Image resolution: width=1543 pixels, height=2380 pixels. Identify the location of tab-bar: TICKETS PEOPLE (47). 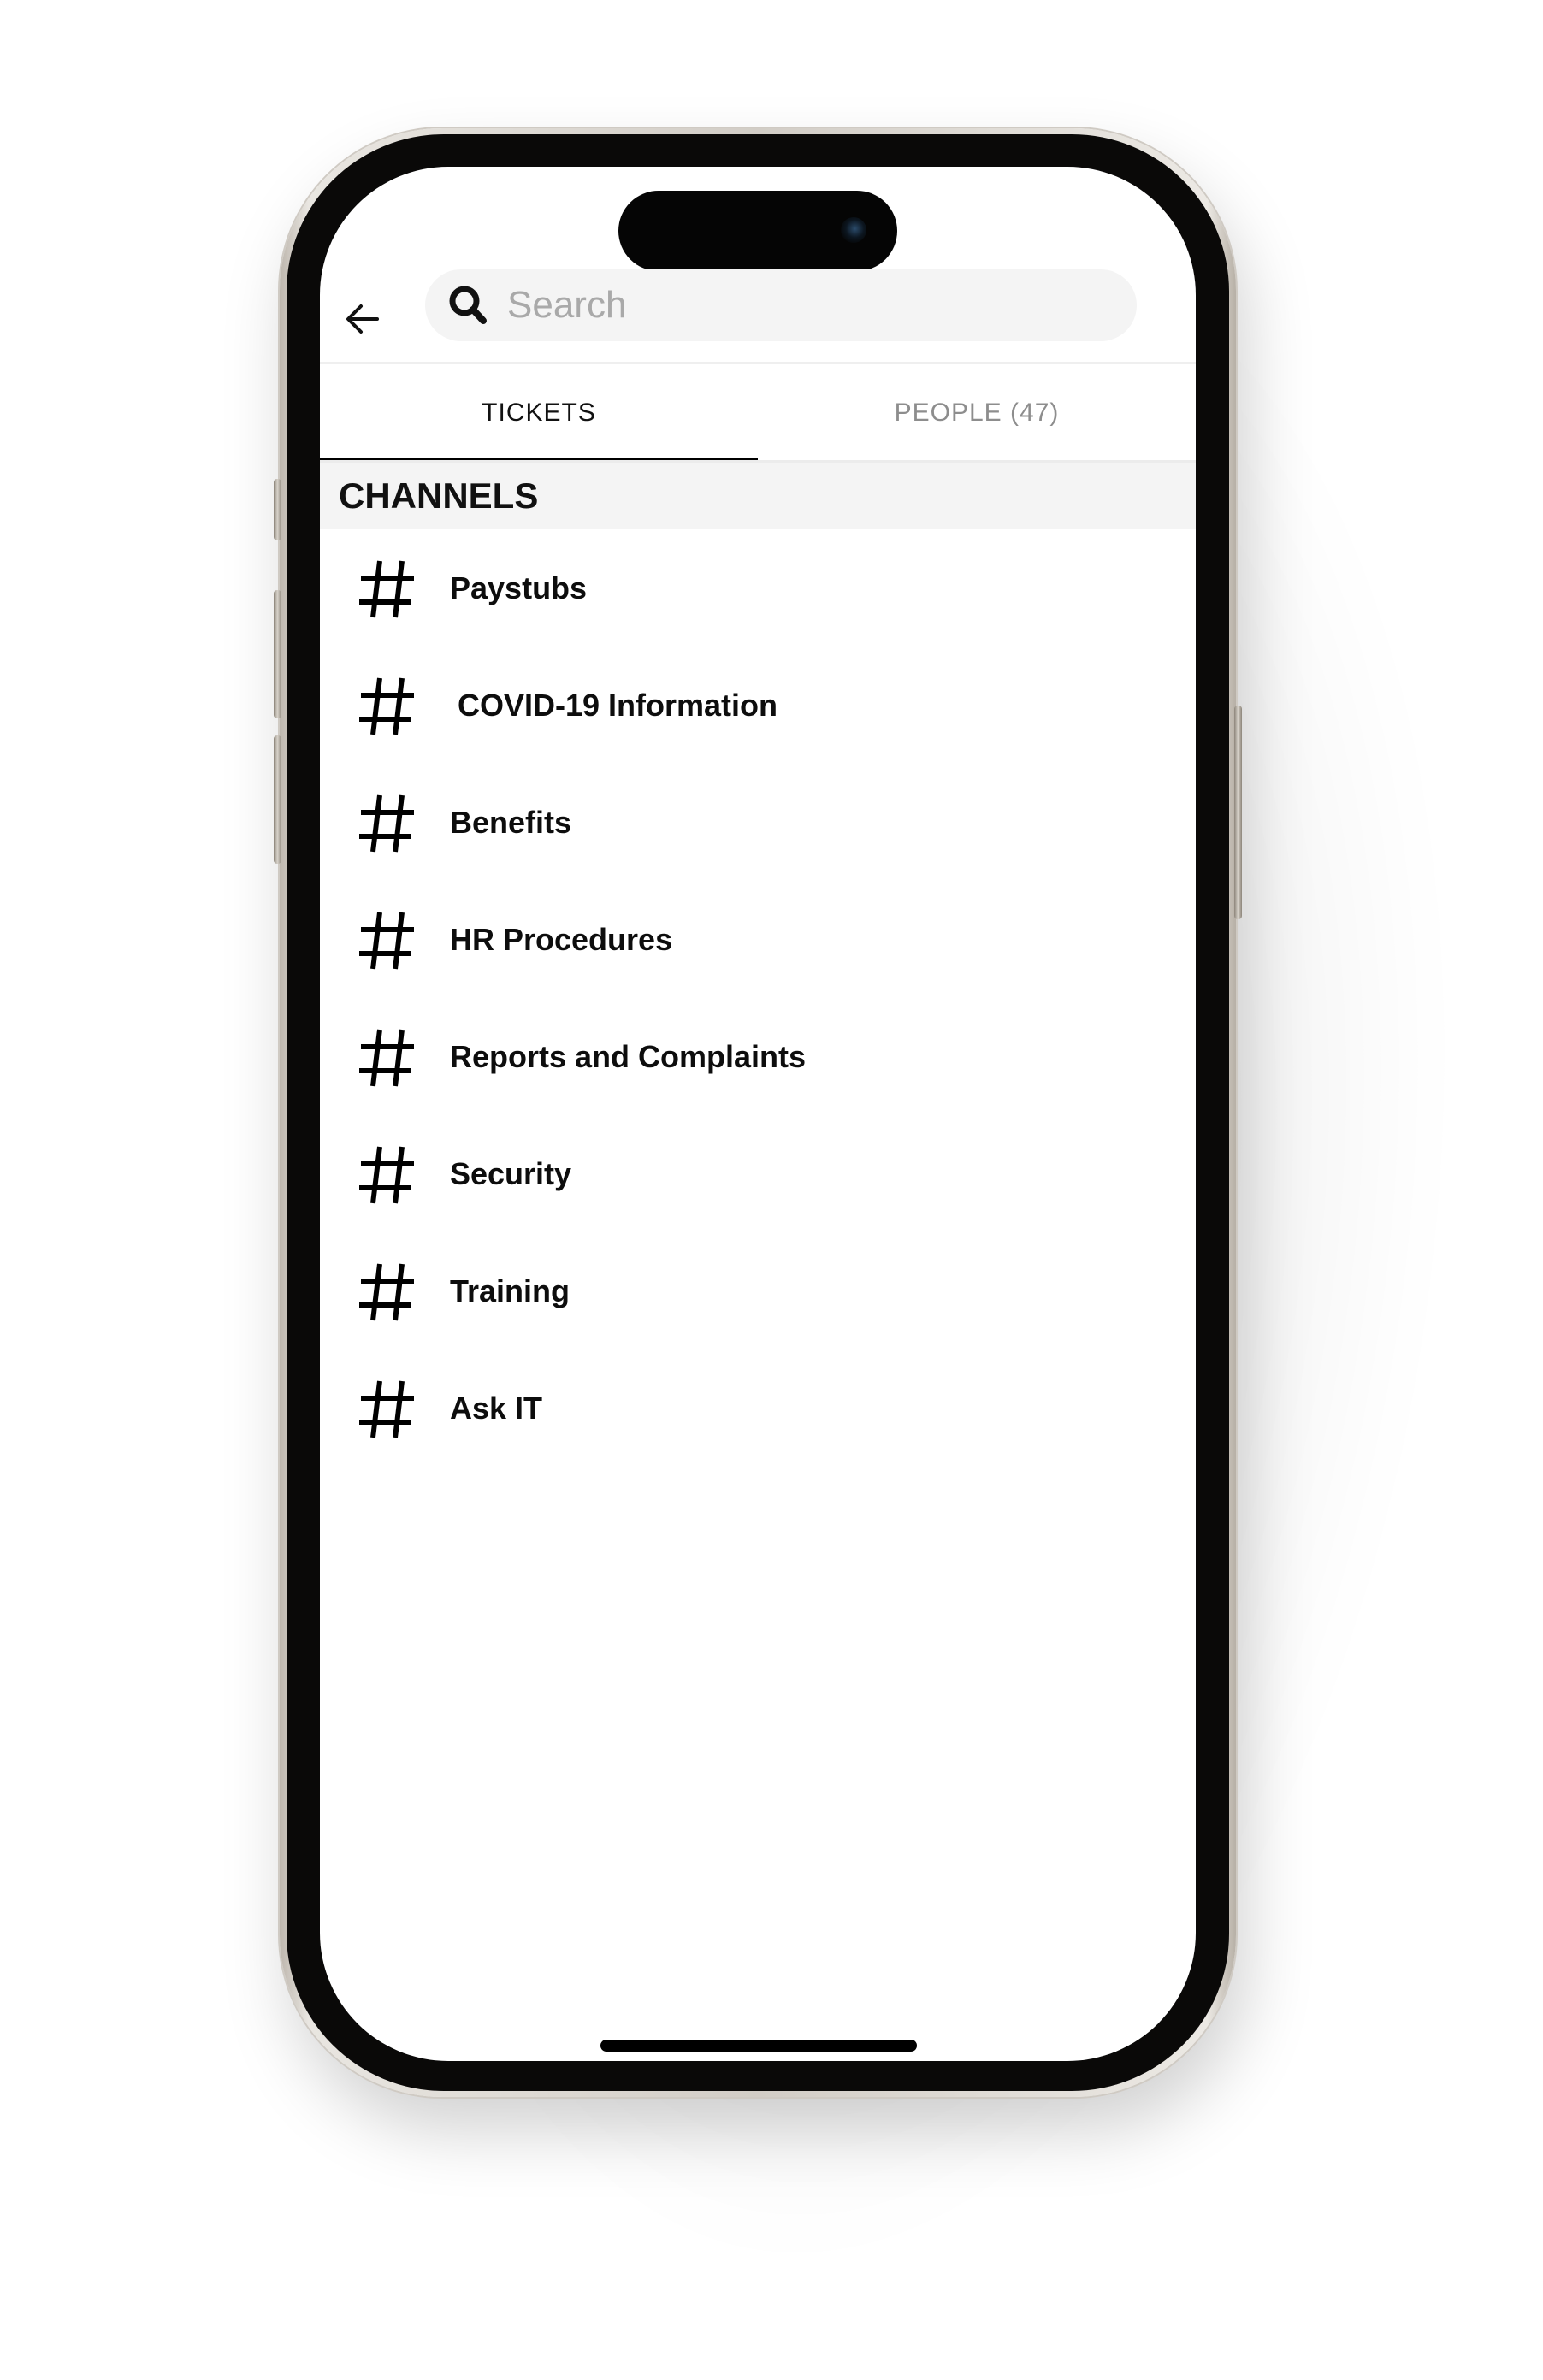
(758, 413).